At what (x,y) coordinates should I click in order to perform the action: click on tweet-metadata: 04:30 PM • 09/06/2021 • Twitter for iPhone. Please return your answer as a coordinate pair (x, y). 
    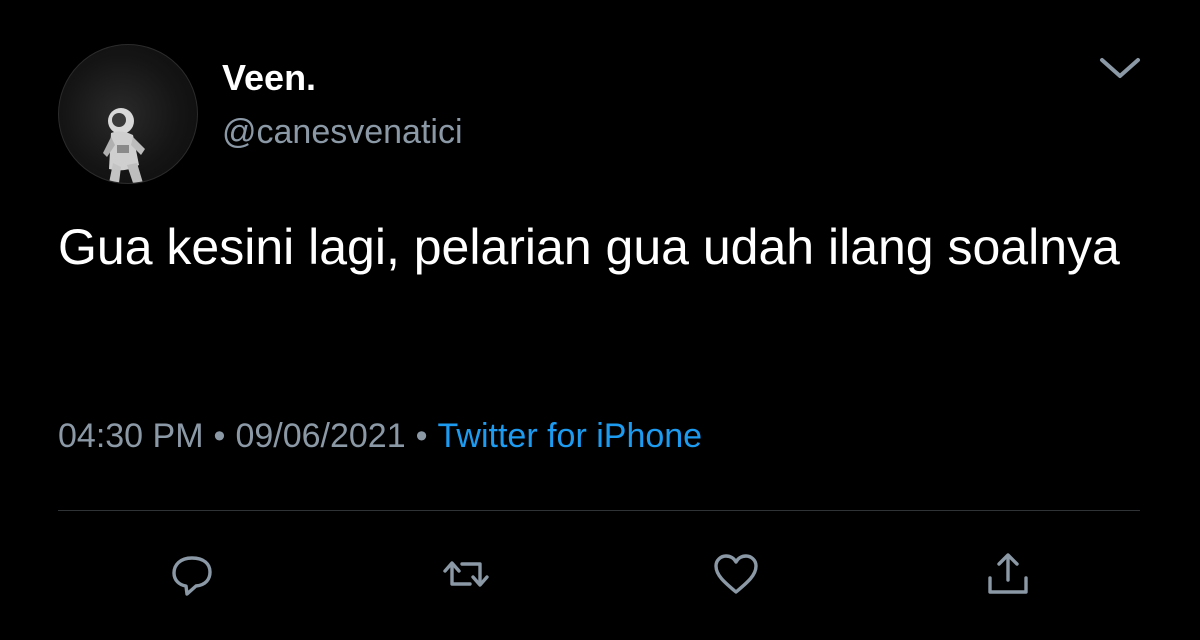
    Looking at the image, I should click on (380, 436).